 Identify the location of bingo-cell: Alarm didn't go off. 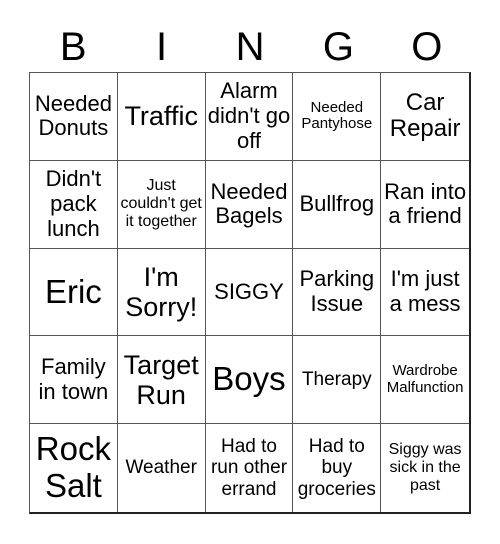
(249, 117).